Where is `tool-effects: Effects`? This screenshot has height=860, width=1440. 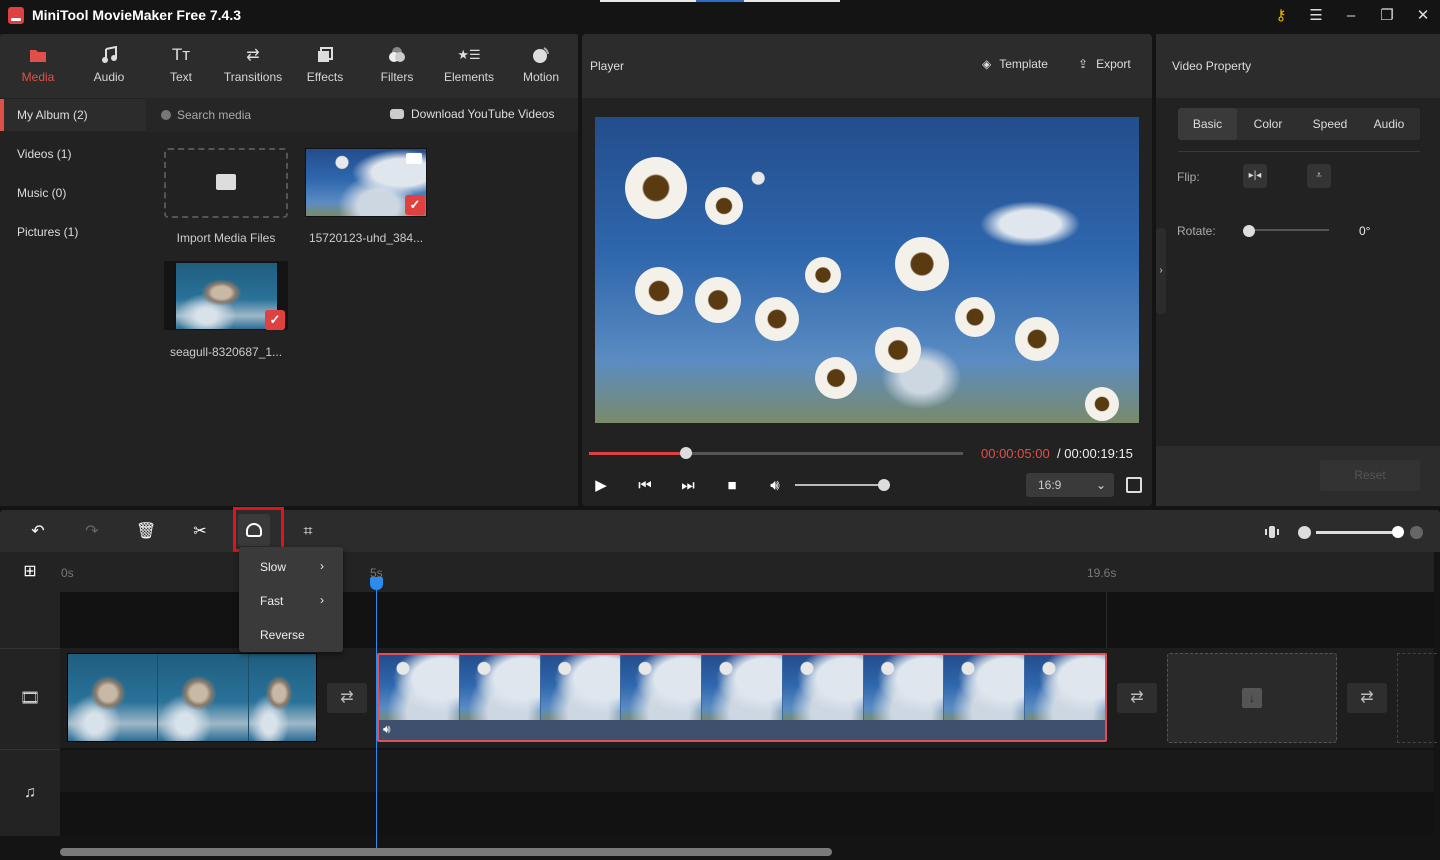
tool-effects: Effects is located at coordinates (325, 64).